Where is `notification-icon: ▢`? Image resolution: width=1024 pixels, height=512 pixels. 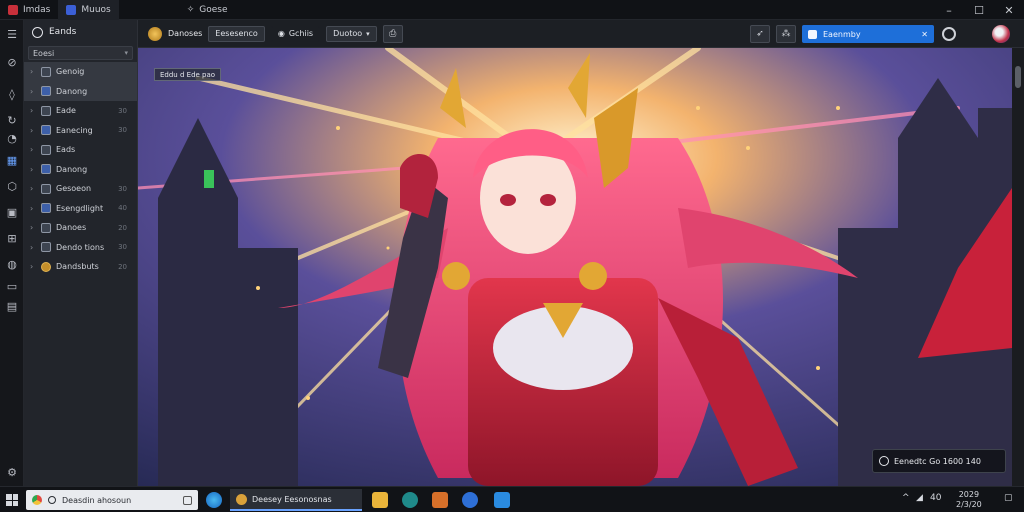 notification-icon: ▢ is located at coordinates (1008, 498).